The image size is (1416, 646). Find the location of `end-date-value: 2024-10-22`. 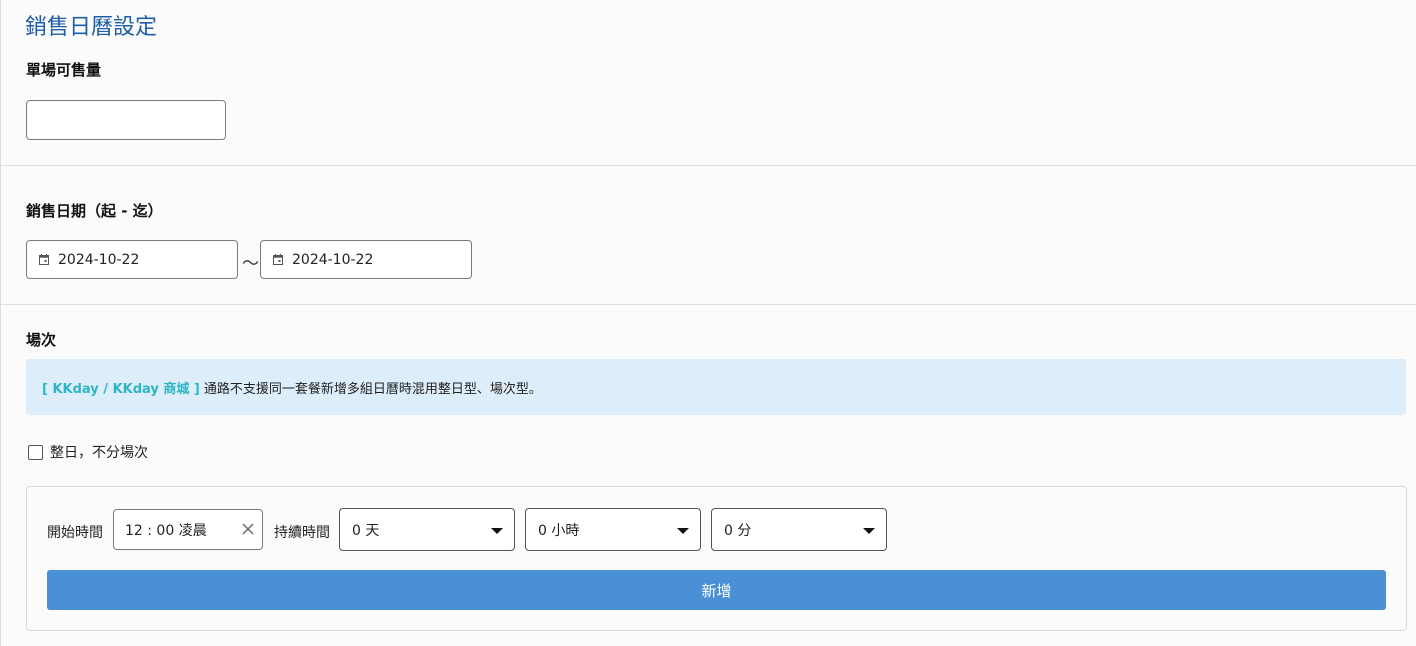

end-date-value: 2024-10-22 is located at coordinates (333, 259).